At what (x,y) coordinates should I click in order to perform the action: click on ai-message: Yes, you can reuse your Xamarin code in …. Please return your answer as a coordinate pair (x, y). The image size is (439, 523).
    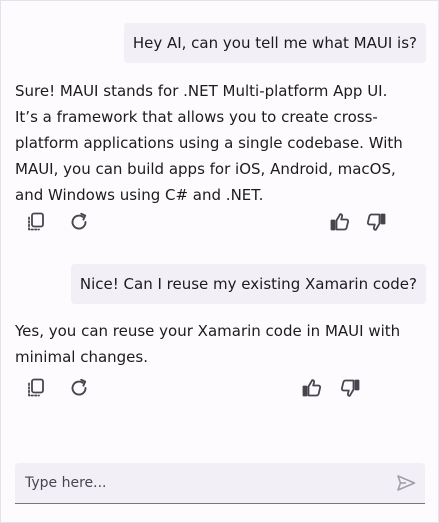
    Looking at the image, I should click on (208, 344).